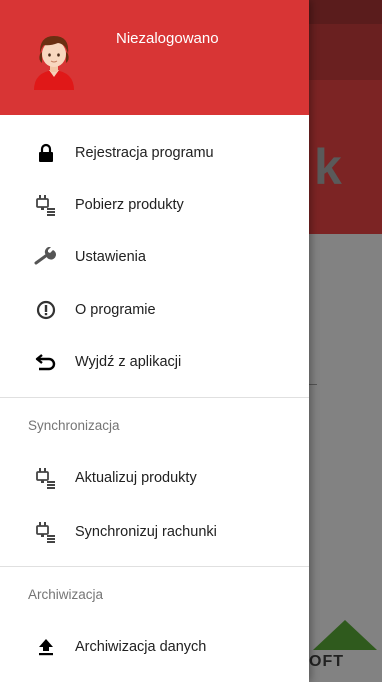  What do you see at coordinates (345, 635) in the screenshot?
I see `logo-triangle` at bounding box center [345, 635].